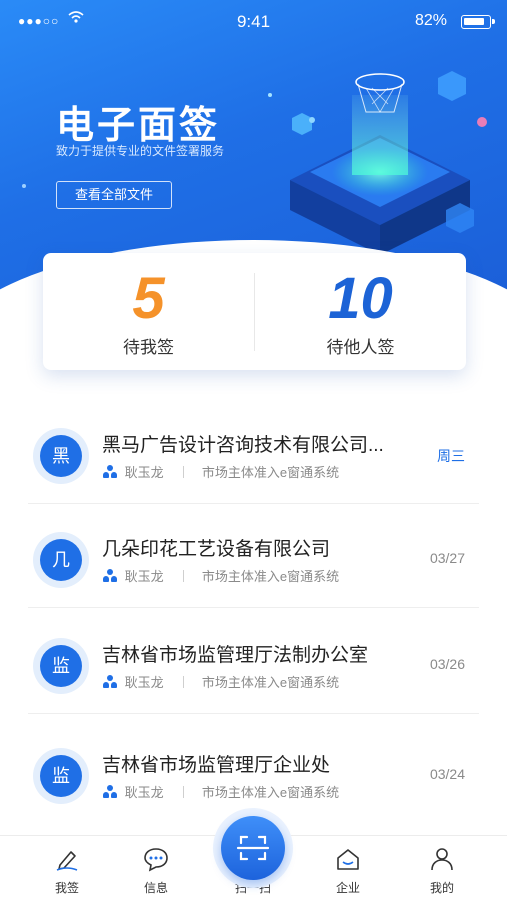  Describe the element at coordinates (114, 195) in the screenshot. I see `view-all-files-button: 查看全部文件` at that location.